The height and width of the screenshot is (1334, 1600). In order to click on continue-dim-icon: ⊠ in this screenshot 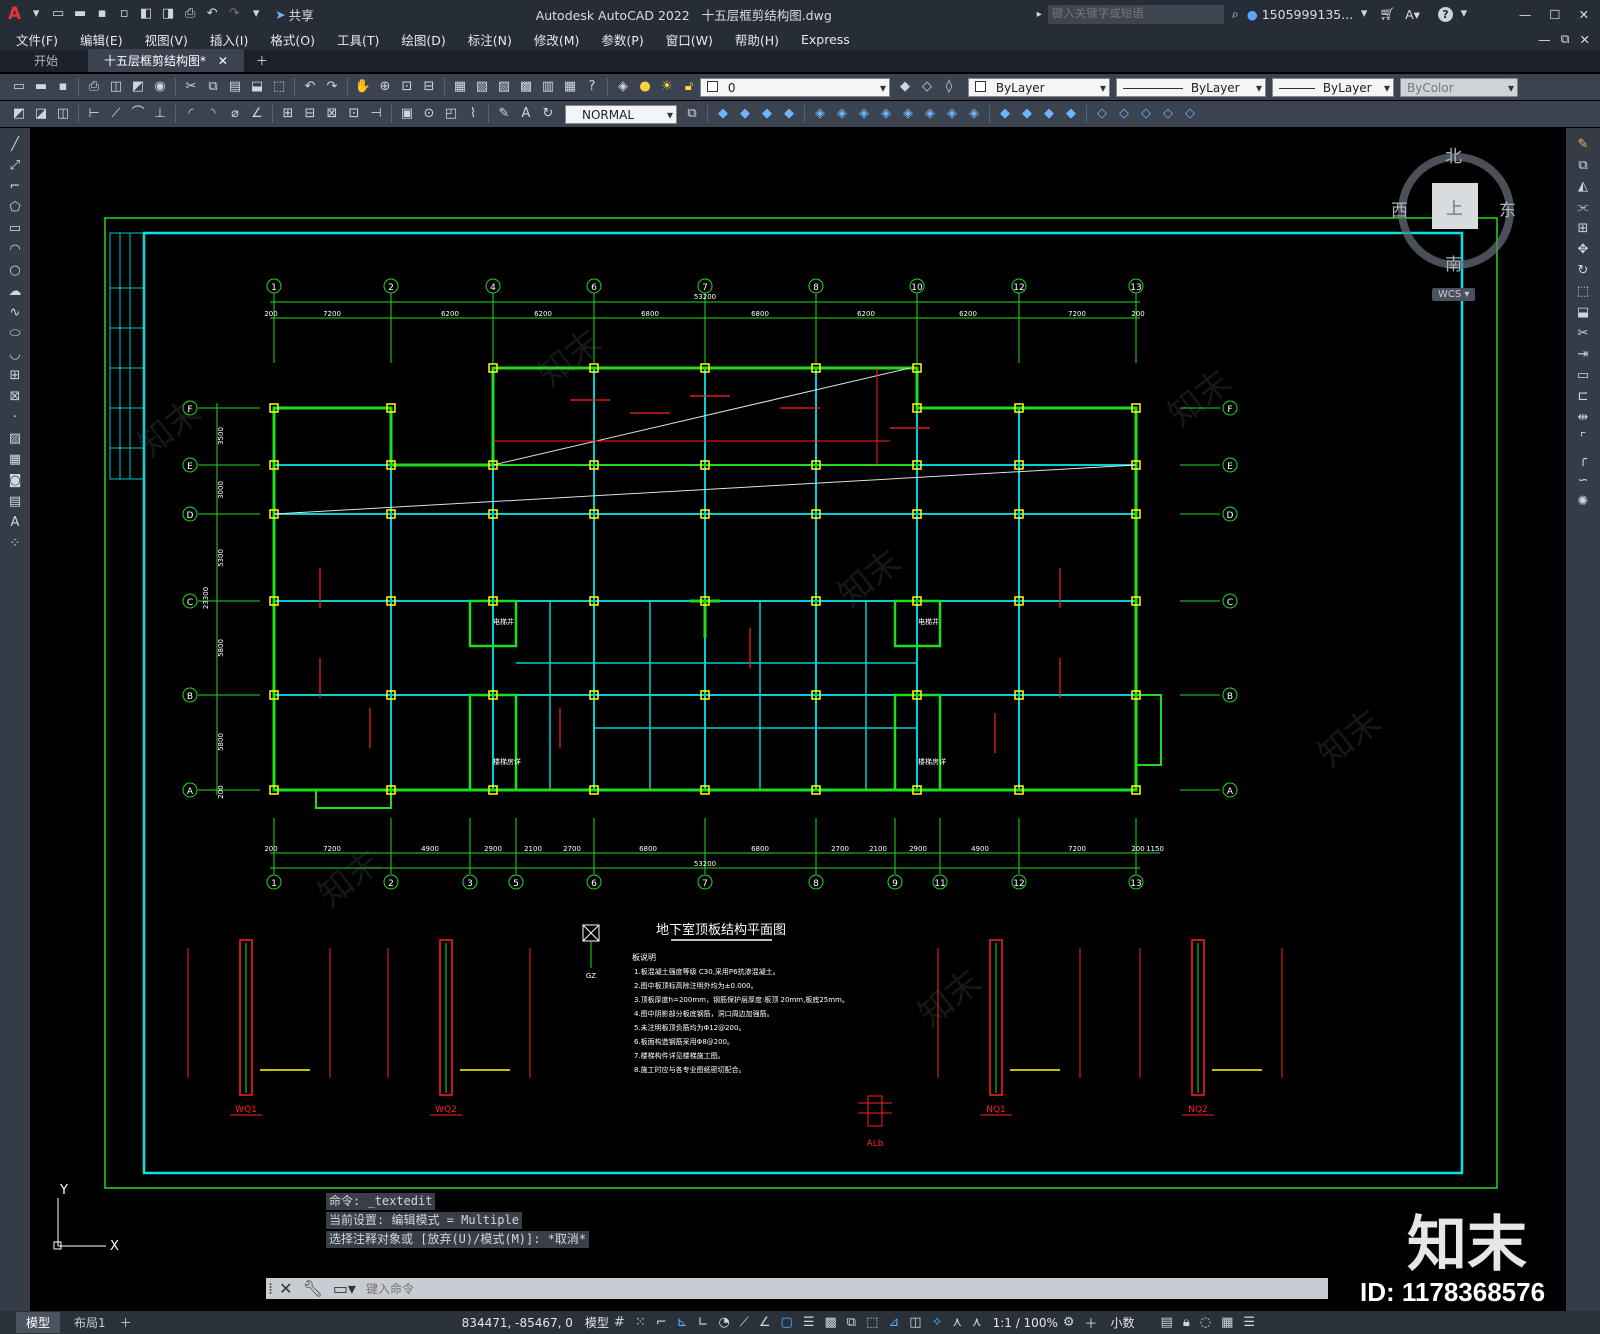, I will do `click(332, 114)`.